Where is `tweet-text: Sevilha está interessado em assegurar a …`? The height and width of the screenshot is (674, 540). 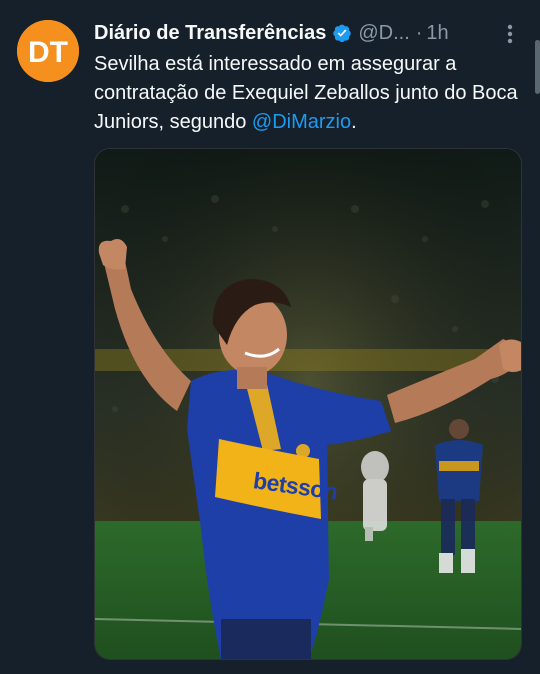
tweet-text: Sevilha está interessado em assegurar a … is located at coordinates (309, 93).